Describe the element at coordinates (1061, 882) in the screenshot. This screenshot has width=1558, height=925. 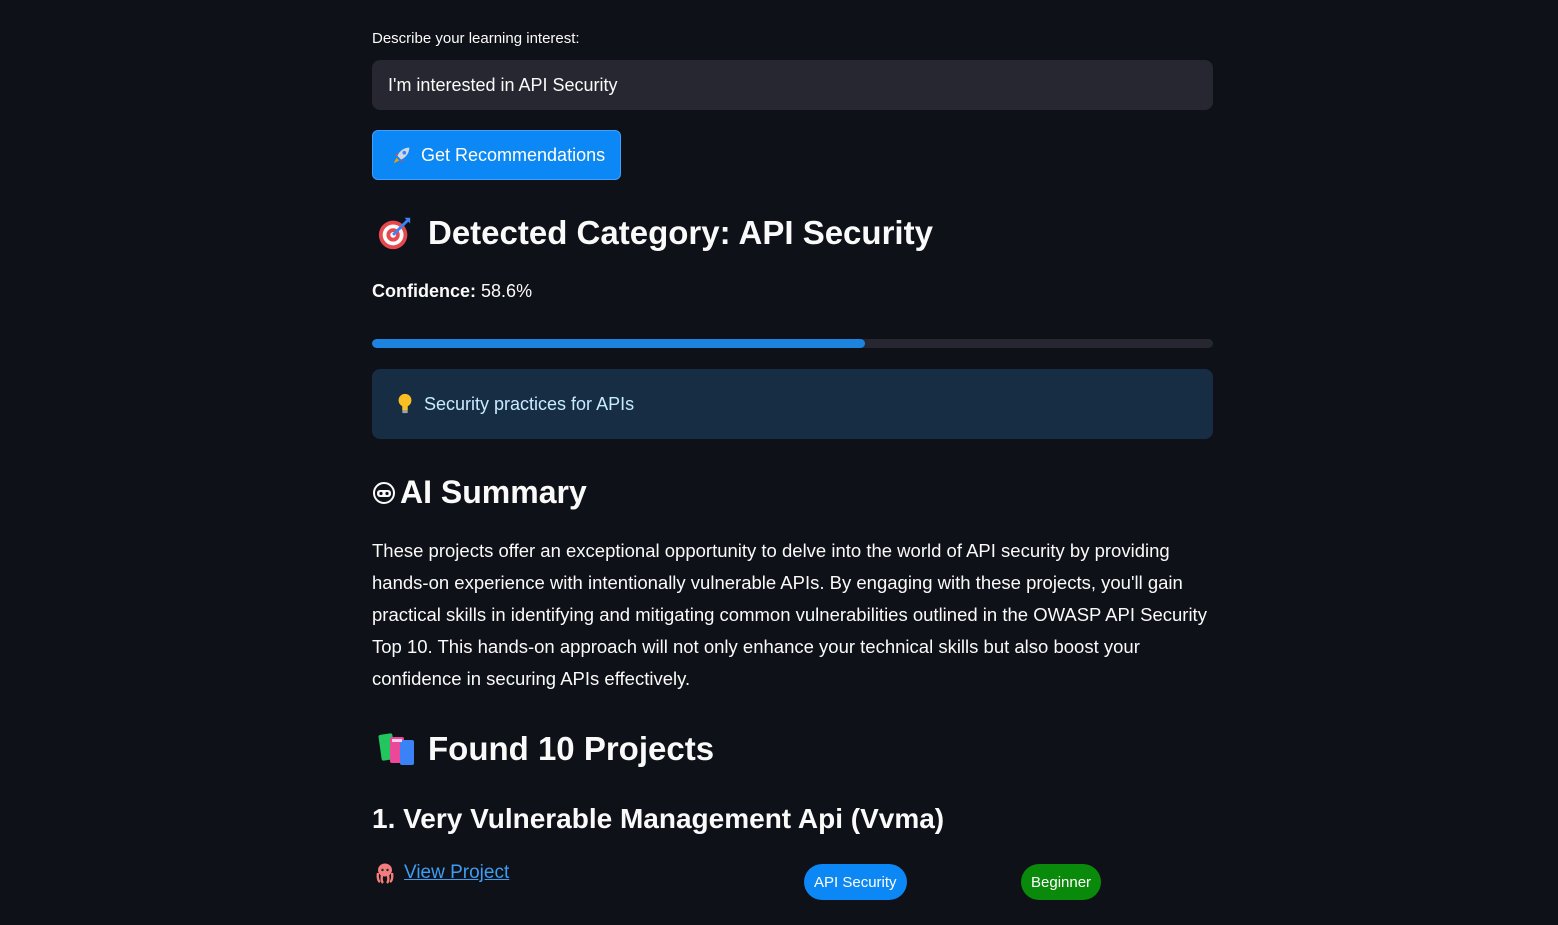
I see `level-badge: Beginner` at that location.